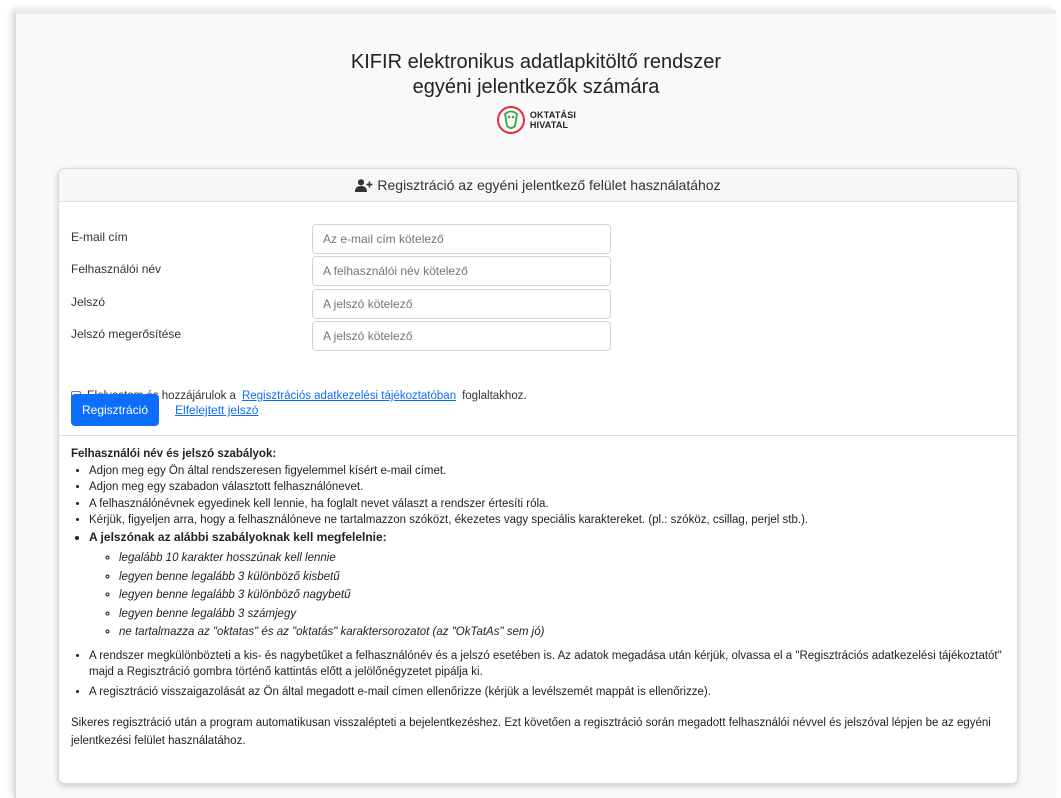  I want to click on consent-suffix: foglaltakhoz., so click(494, 396).